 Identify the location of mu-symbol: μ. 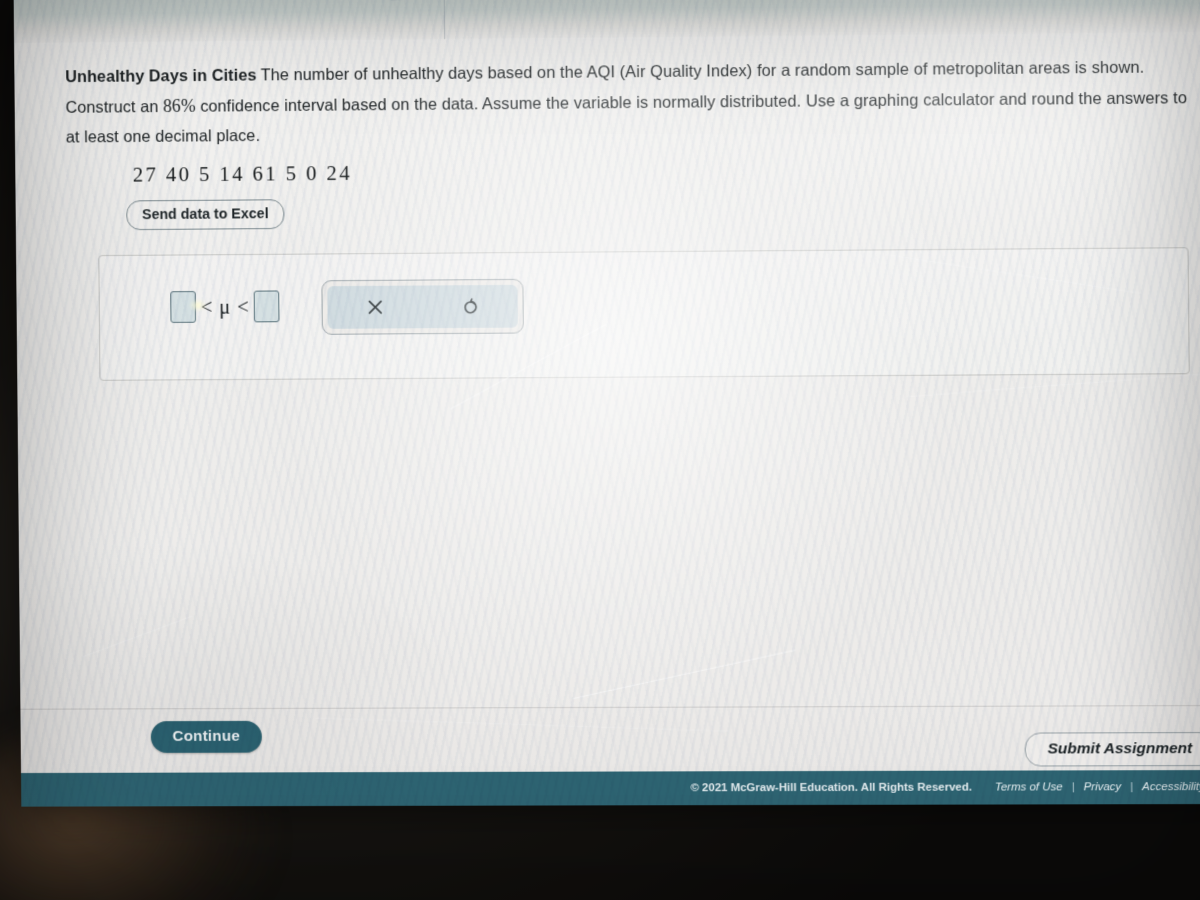
(225, 306).